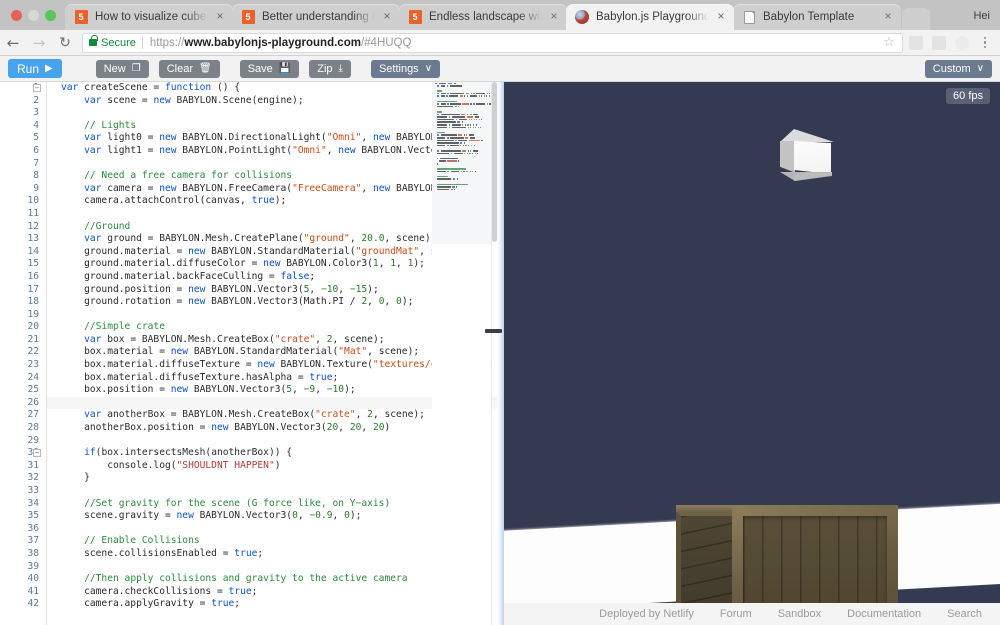 The width and height of the screenshot is (1000, 625). What do you see at coordinates (272, 227) in the screenshot?
I see `code-line: //Ground` at bounding box center [272, 227].